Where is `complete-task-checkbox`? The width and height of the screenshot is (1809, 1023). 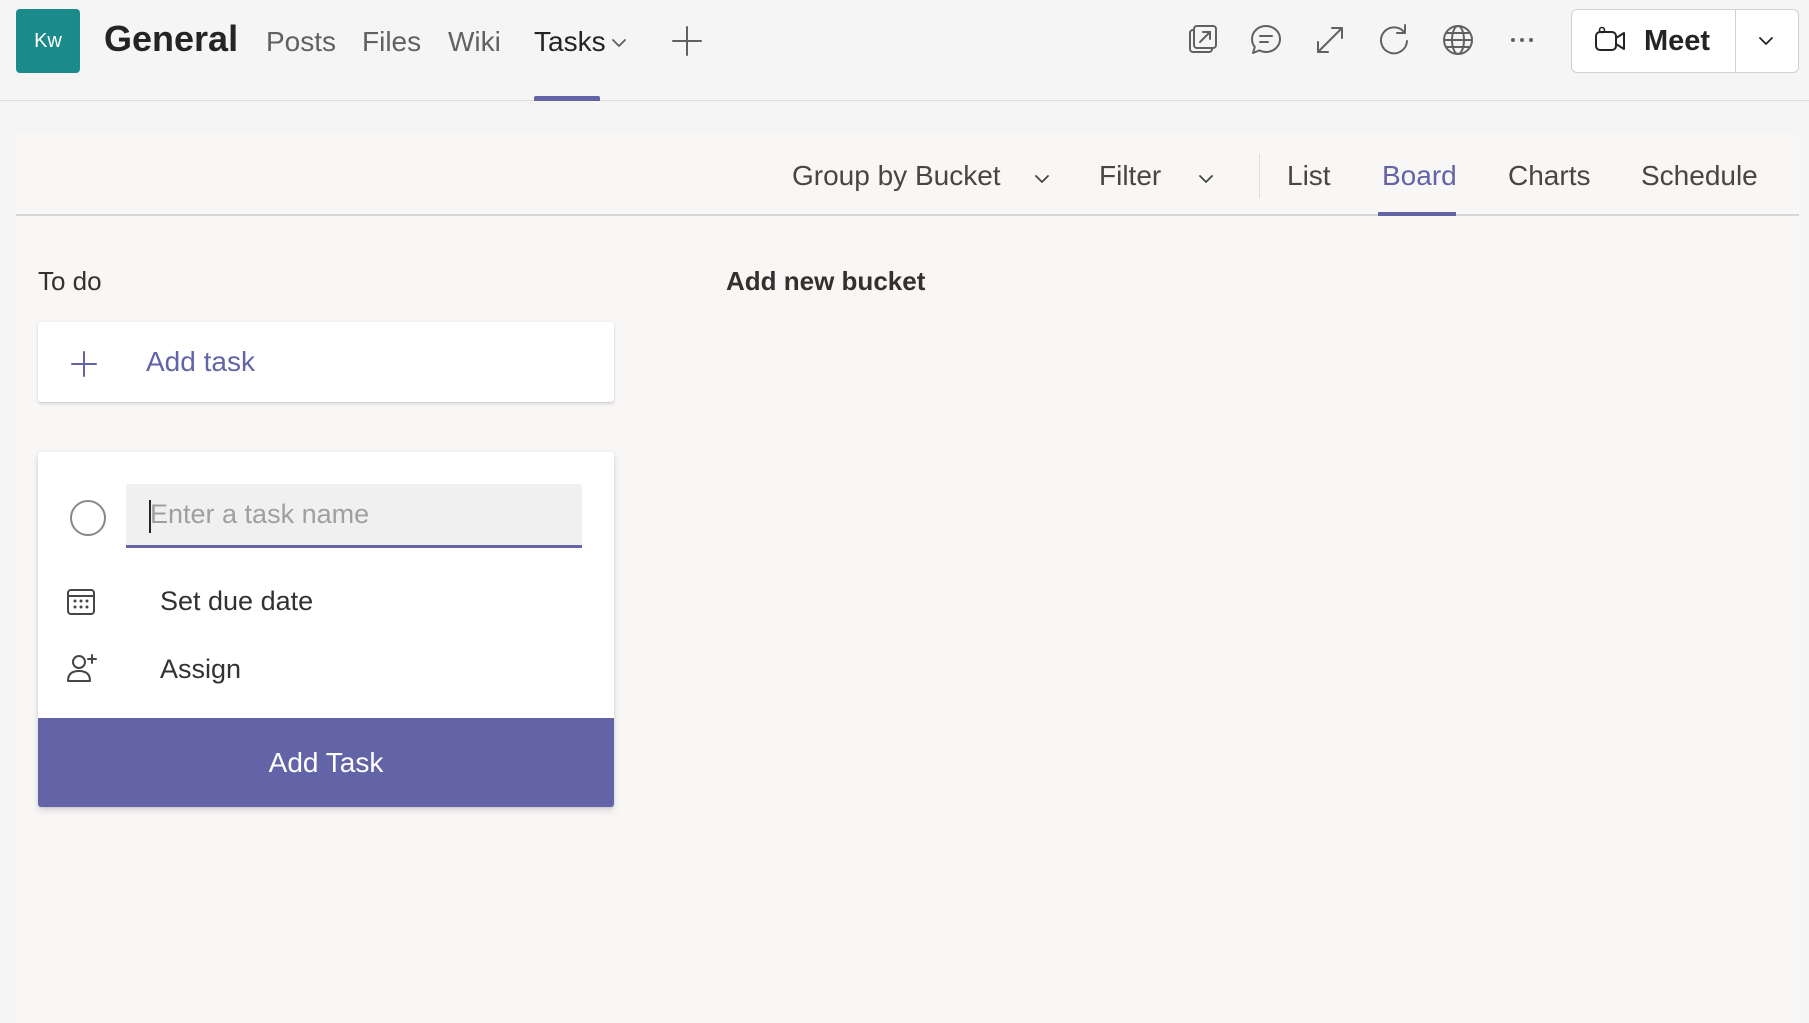
complete-task-checkbox is located at coordinates (88, 518).